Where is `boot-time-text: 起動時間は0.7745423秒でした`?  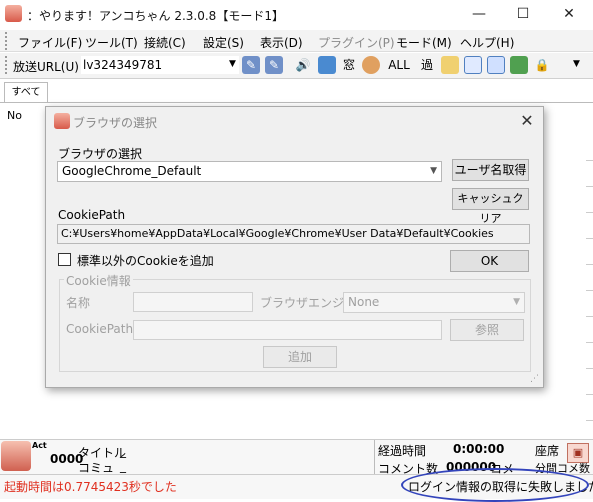 boot-time-text: 起動時間は0.7745423秒でした is located at coordinates (90, 487).